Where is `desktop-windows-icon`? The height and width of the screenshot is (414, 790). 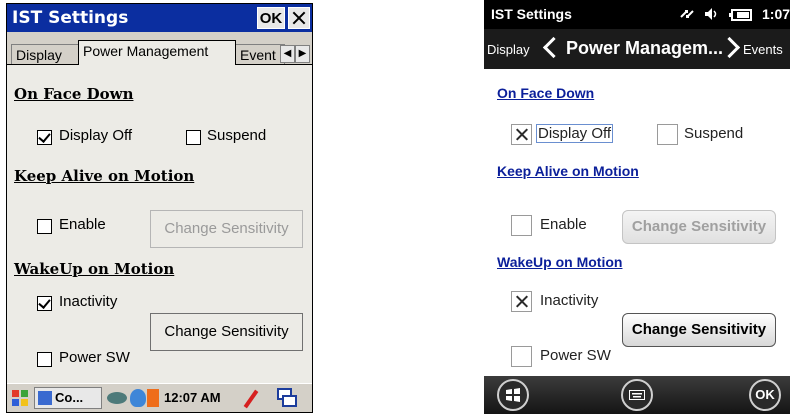
desktop-windows-icon is located at coordinates (287, 398).